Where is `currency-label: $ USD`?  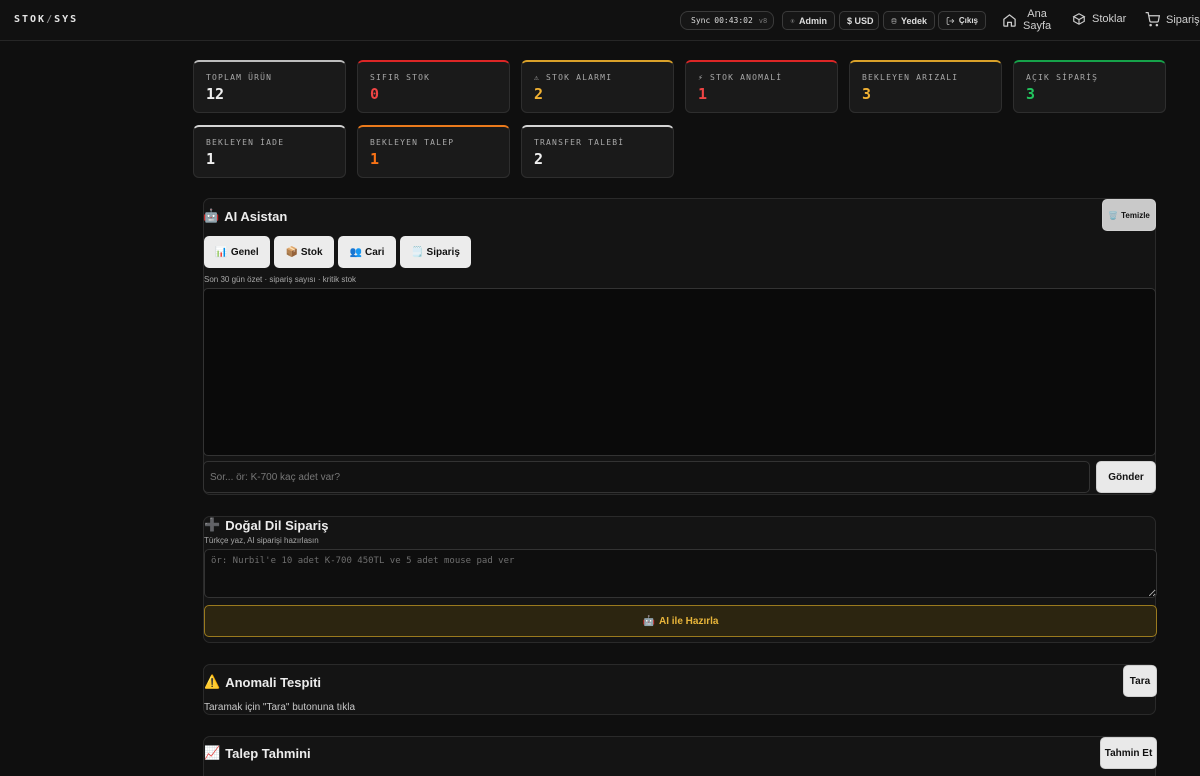
currency-label: $ USD is located at coordinates (860, 20).